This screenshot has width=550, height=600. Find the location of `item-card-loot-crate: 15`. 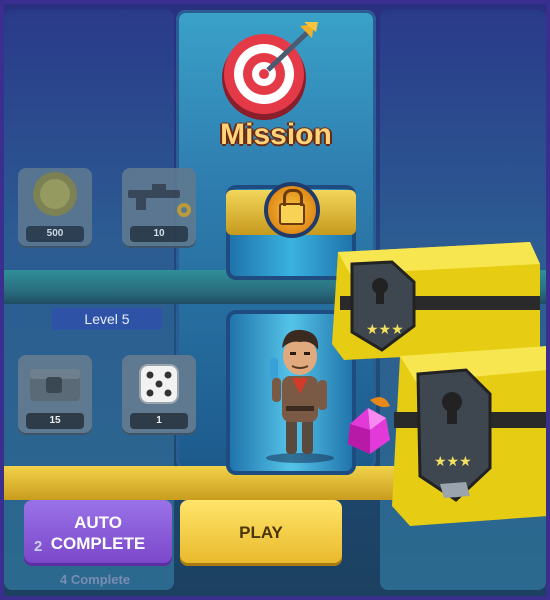

item-card-loot-crate: 15 is located at coordinates (55, 395).